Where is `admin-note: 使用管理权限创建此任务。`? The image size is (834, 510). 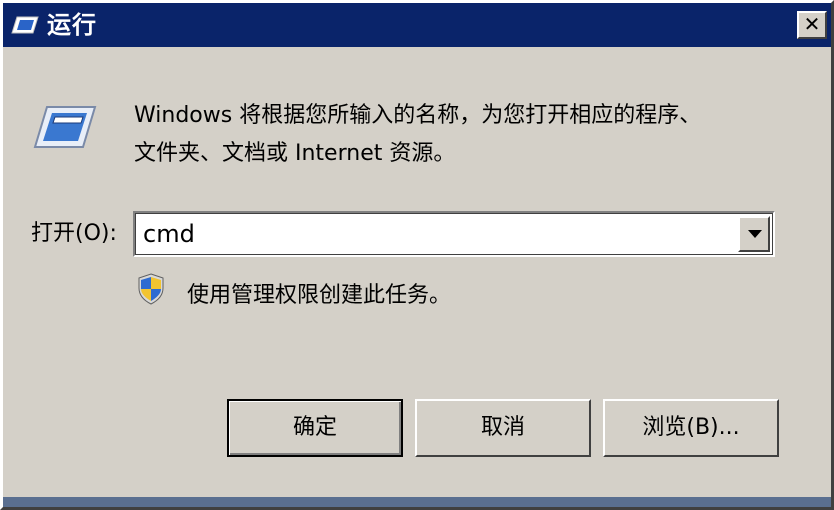
admin-note: 使用管理权限创建此任务。 is located at coordinates (319, 295).